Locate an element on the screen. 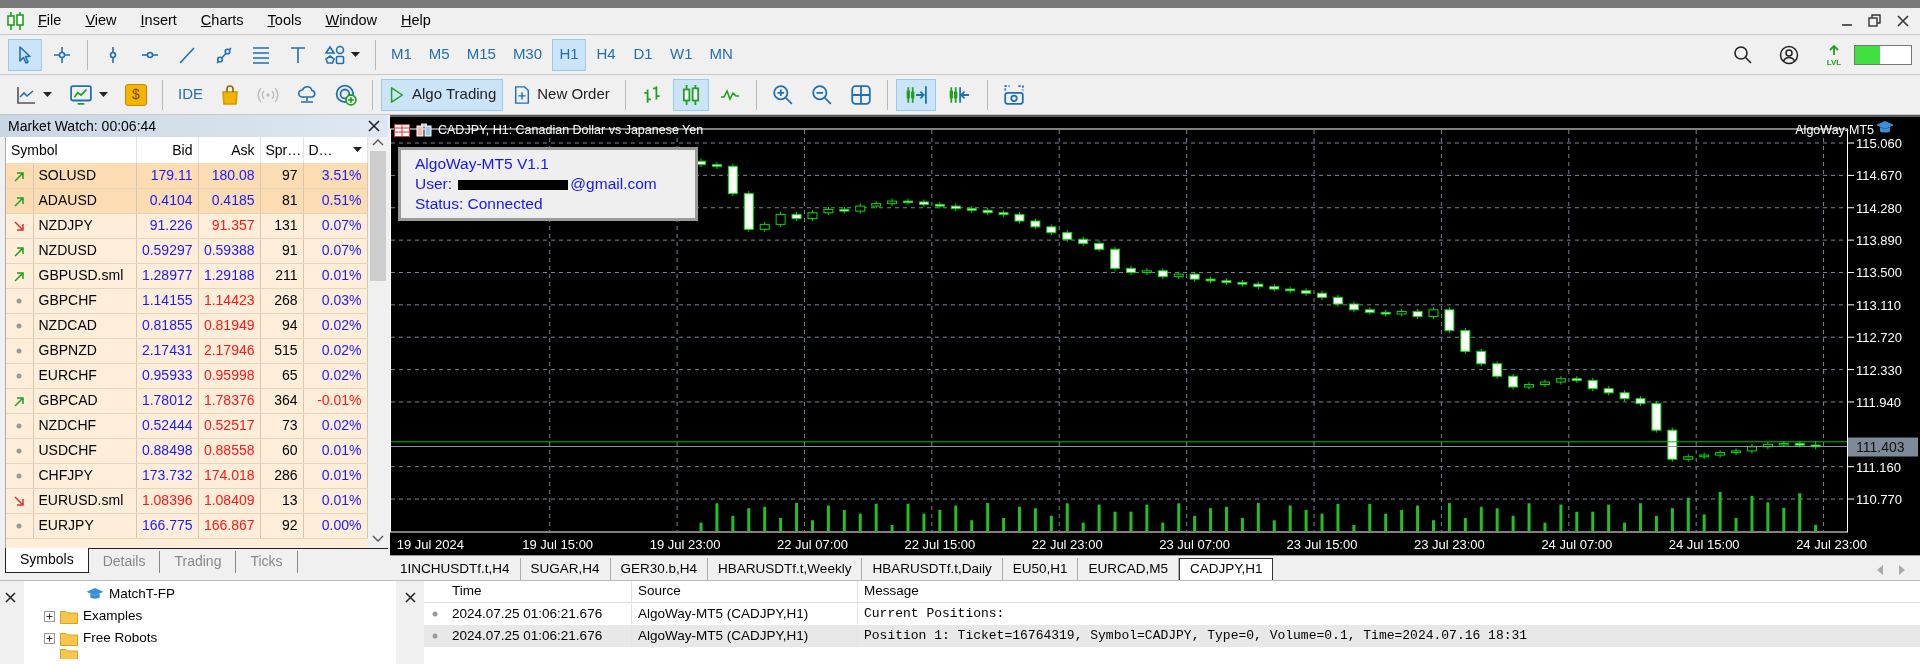 This screenshot has height=664, width=1920. timeframe-button: M1 is located at coordinates (401, 54).